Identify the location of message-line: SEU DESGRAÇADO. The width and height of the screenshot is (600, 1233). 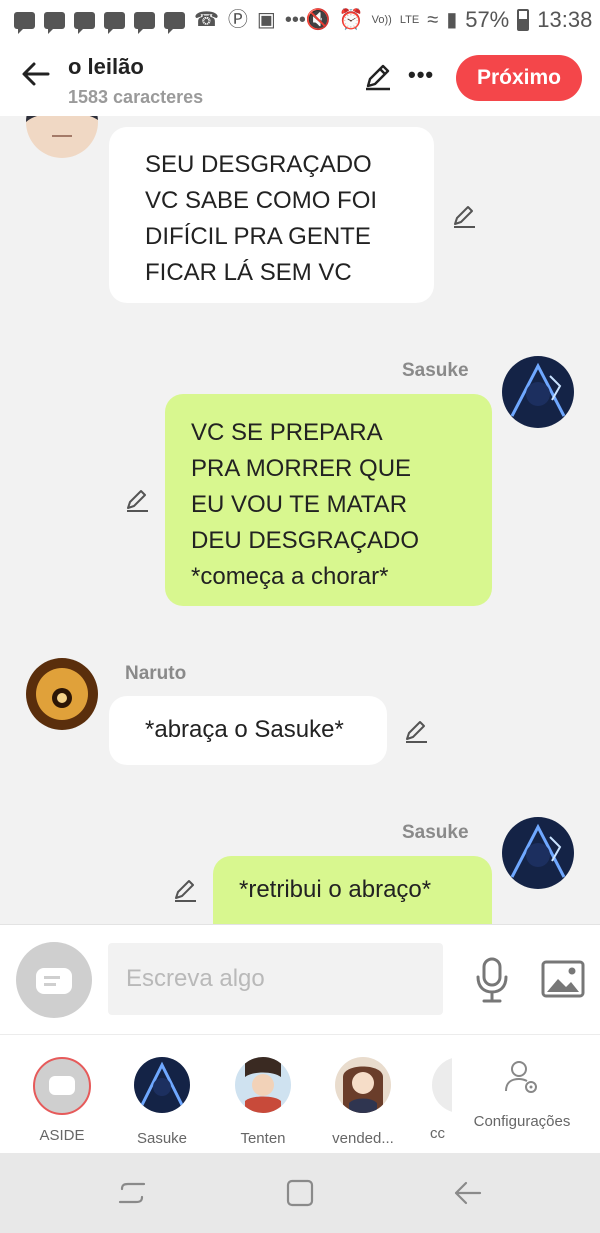
(258, 164).